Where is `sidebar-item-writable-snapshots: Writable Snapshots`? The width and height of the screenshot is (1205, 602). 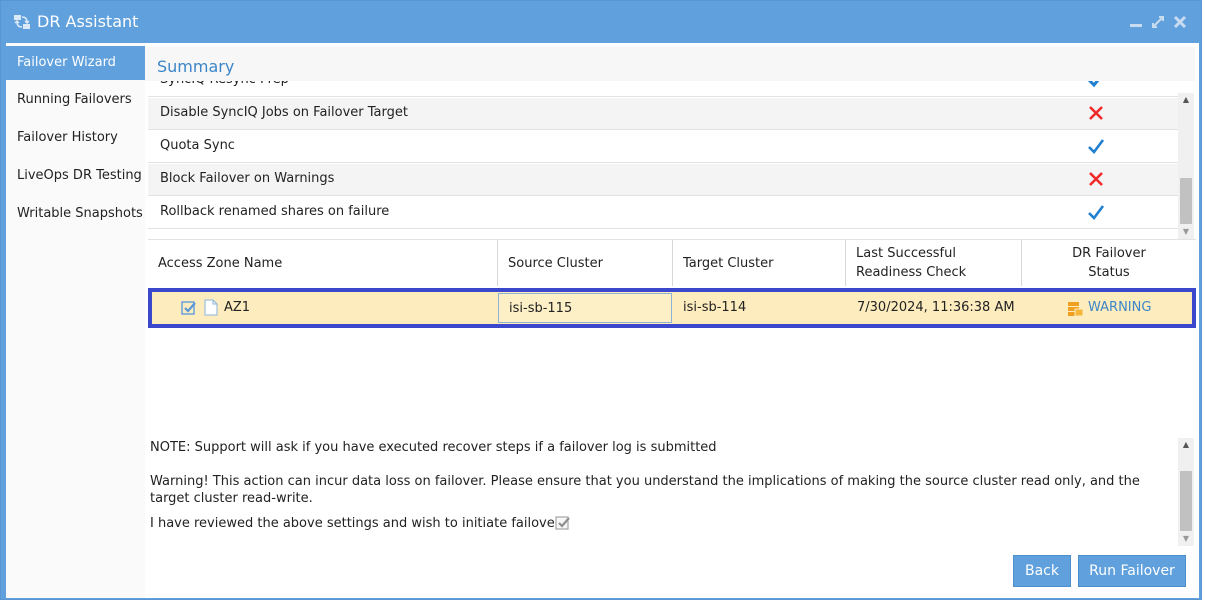
sidebar-item-writable-snapshots: Writable Snapshots is located at coordinates (75, 214).